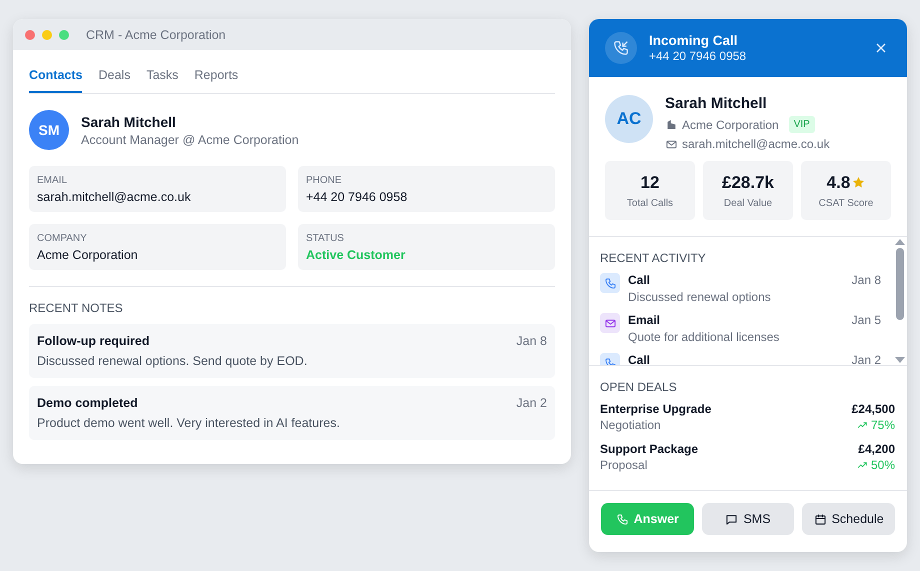  Describe the element at coordinates (748, 182) in the screenshot. I see `stat-value: £28.7k` at that location.